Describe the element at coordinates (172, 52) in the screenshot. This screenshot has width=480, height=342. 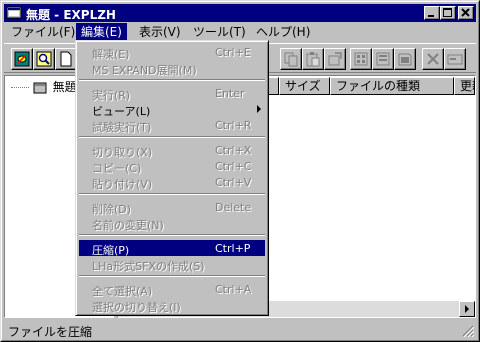
I see `menu-item-extract: 解凍(E) Ctrl+E` at that location.